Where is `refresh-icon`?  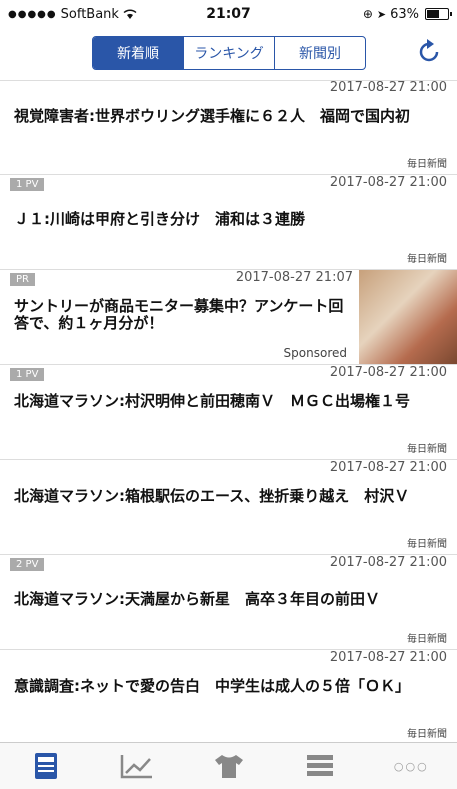
refresh-icon is located at coordinates (429, 52).